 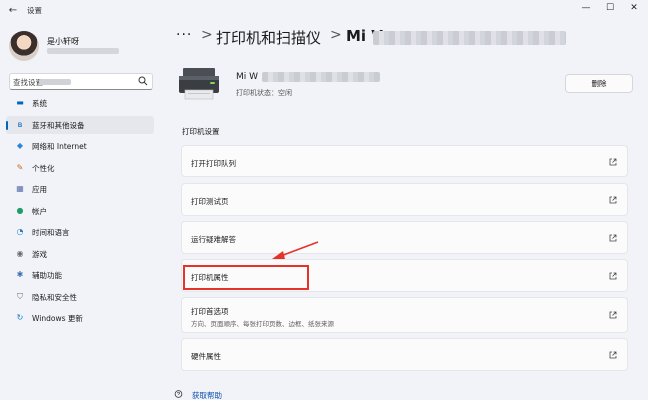 I want to click on back-arrow-icon: ←, so click(x=13, y=11).